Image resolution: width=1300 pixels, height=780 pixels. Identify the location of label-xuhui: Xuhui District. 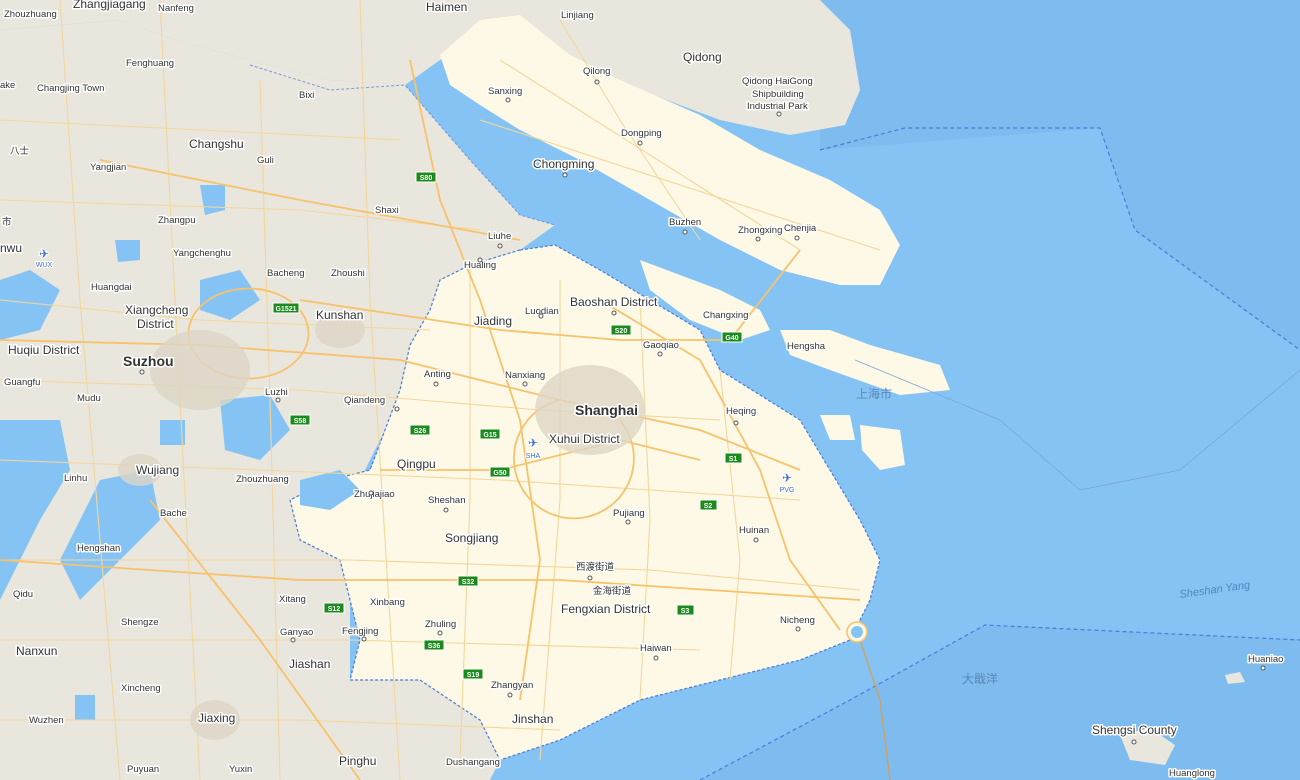
(585, 439).